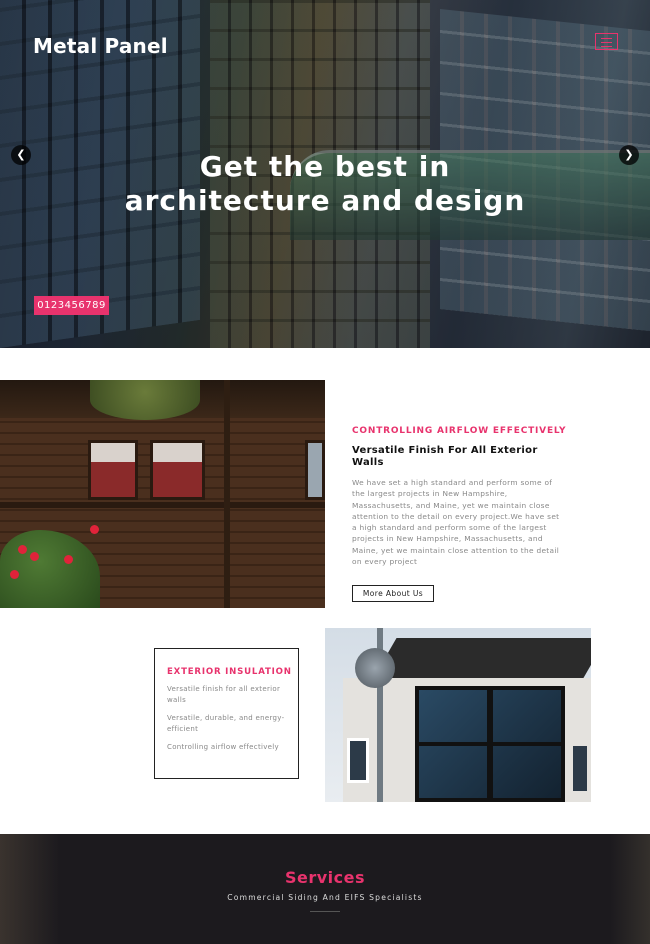 The image size is (650, 944). Describe the element at coordinates (224, 694) in the screenshot. I see `insulation-item: Versatile finish for all exterior walls` at that location.